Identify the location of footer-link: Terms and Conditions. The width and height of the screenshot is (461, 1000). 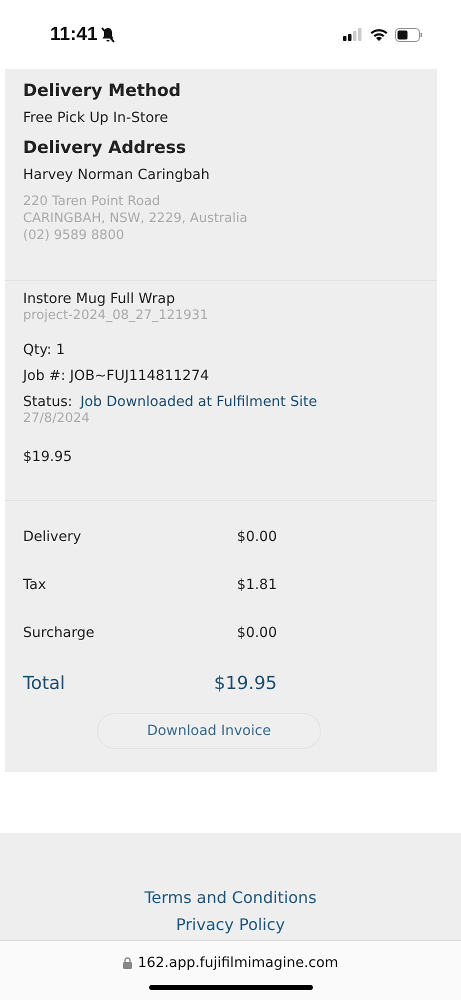
(230, 897).